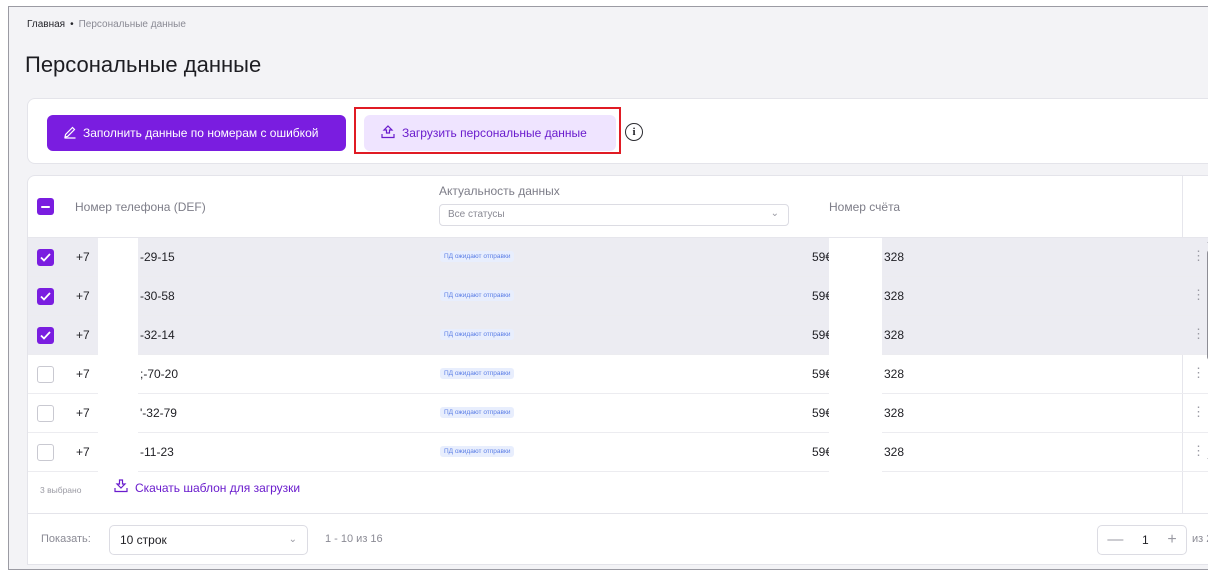 This screenshot has height=571, width=1208. I want to click on rows-per-page-value: 10 строк, so click(143, 540).